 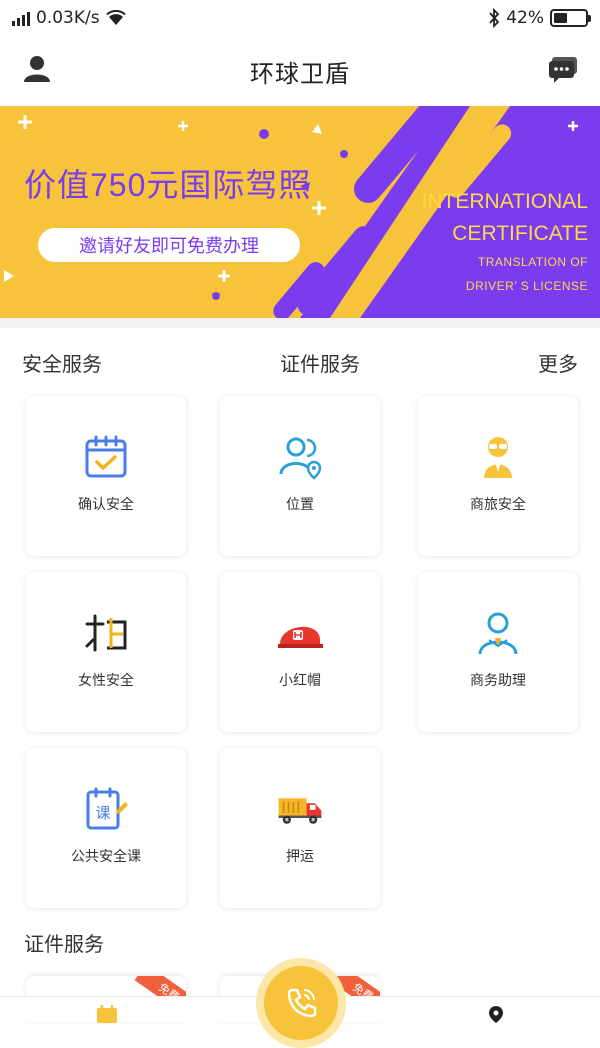 What do you see at coordinates (300, 681) in the screenshot?
I see `service-label: 小红帽` at bounding box center [300, 681].